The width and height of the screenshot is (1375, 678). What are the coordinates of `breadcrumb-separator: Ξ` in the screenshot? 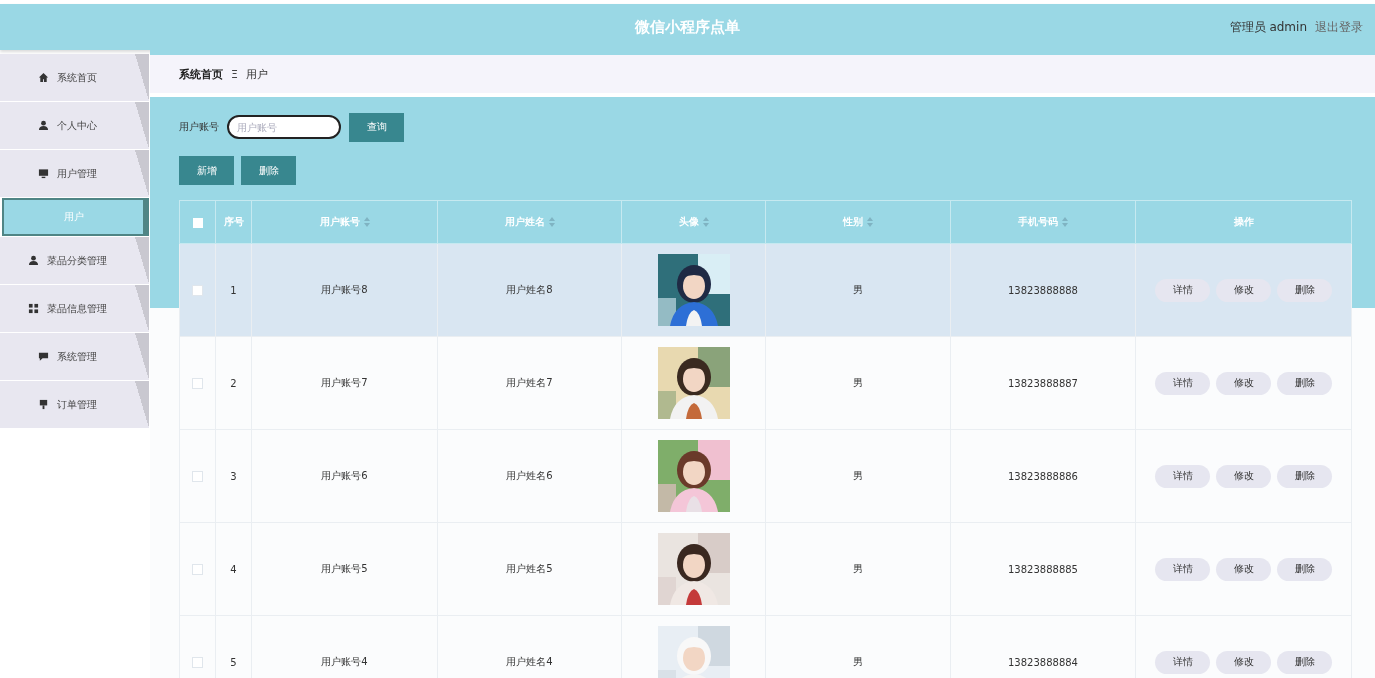 It's located at (234, 74).